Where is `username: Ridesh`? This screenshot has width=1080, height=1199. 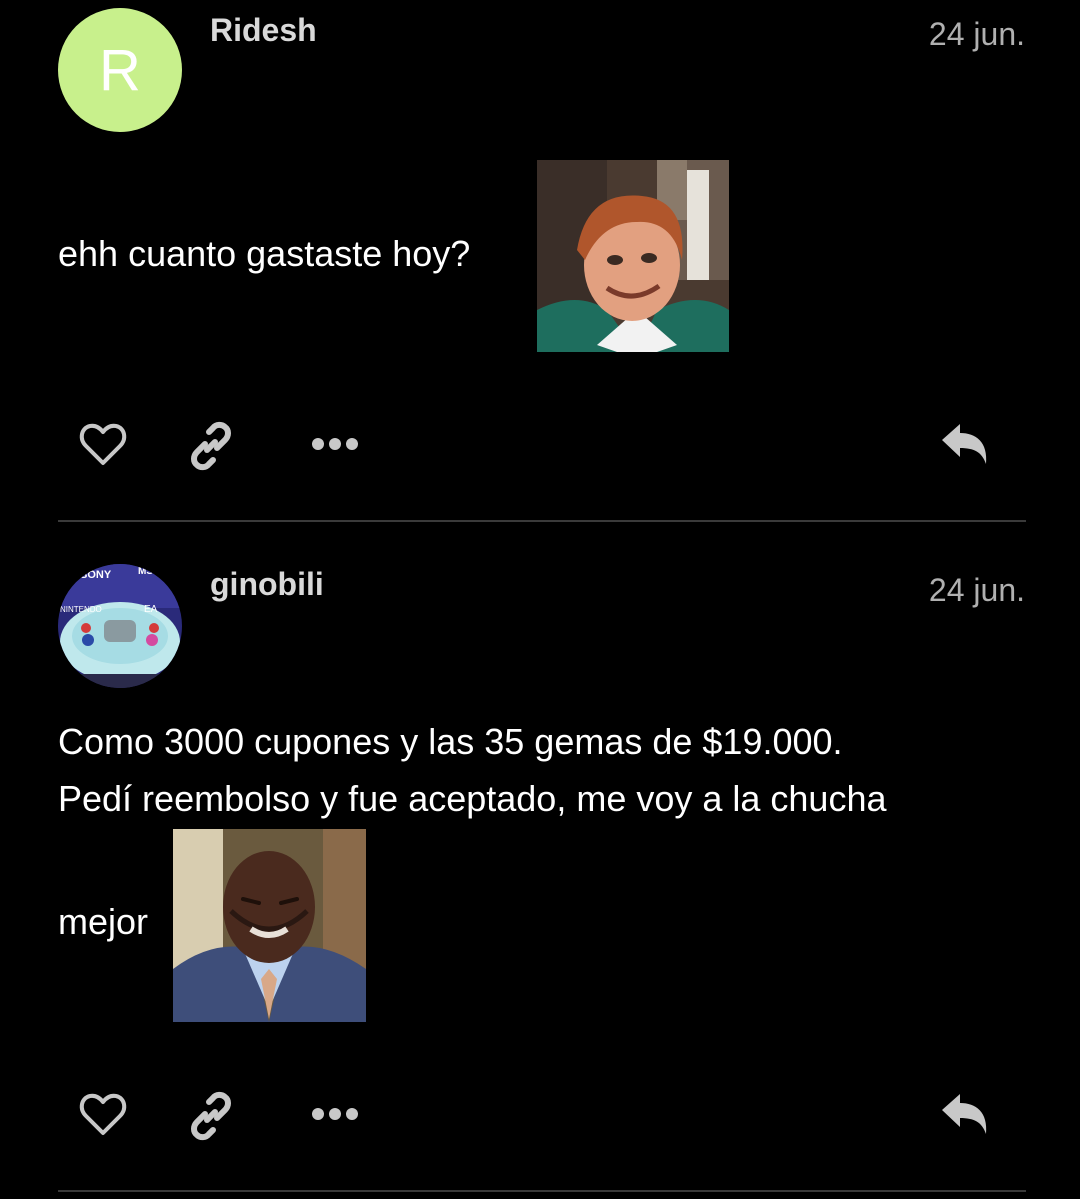 username: Ridesh is located at coordinates (263, 30).